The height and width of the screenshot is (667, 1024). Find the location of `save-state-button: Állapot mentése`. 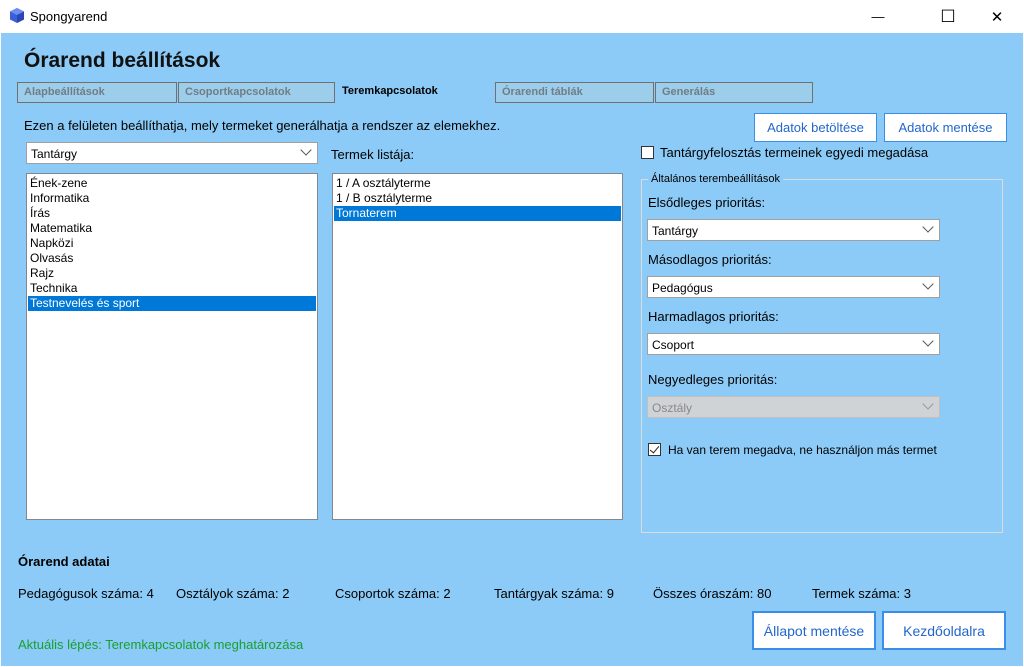

save-state-button: Állapot mentése is located at coordinates (814, 630).